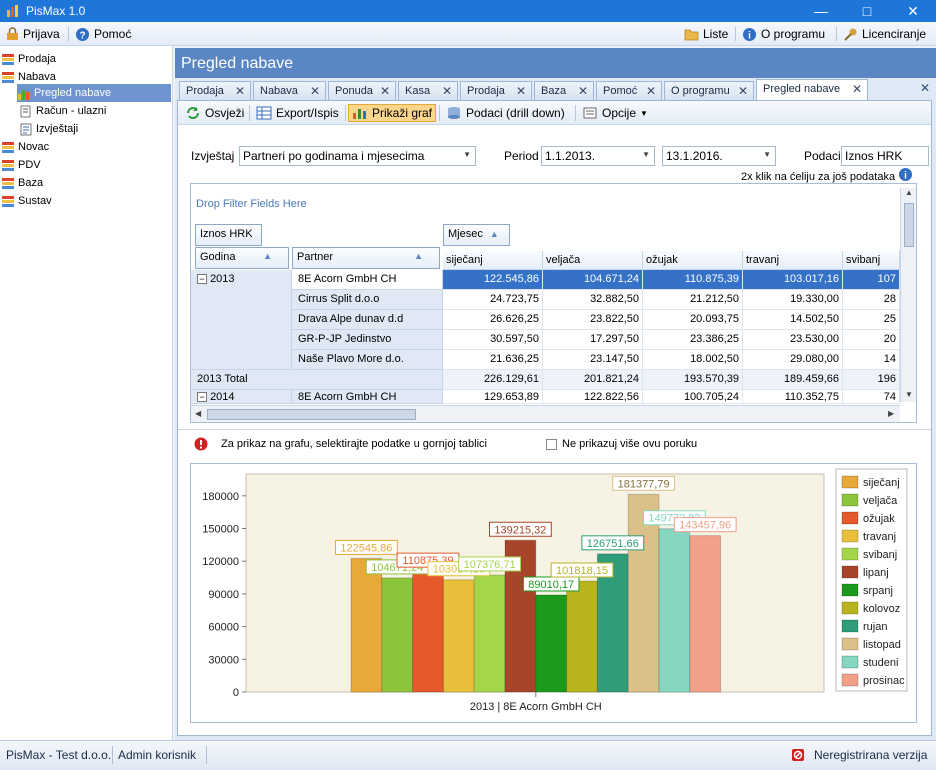  I want to click on total-cell: 196, so click(871, 380).